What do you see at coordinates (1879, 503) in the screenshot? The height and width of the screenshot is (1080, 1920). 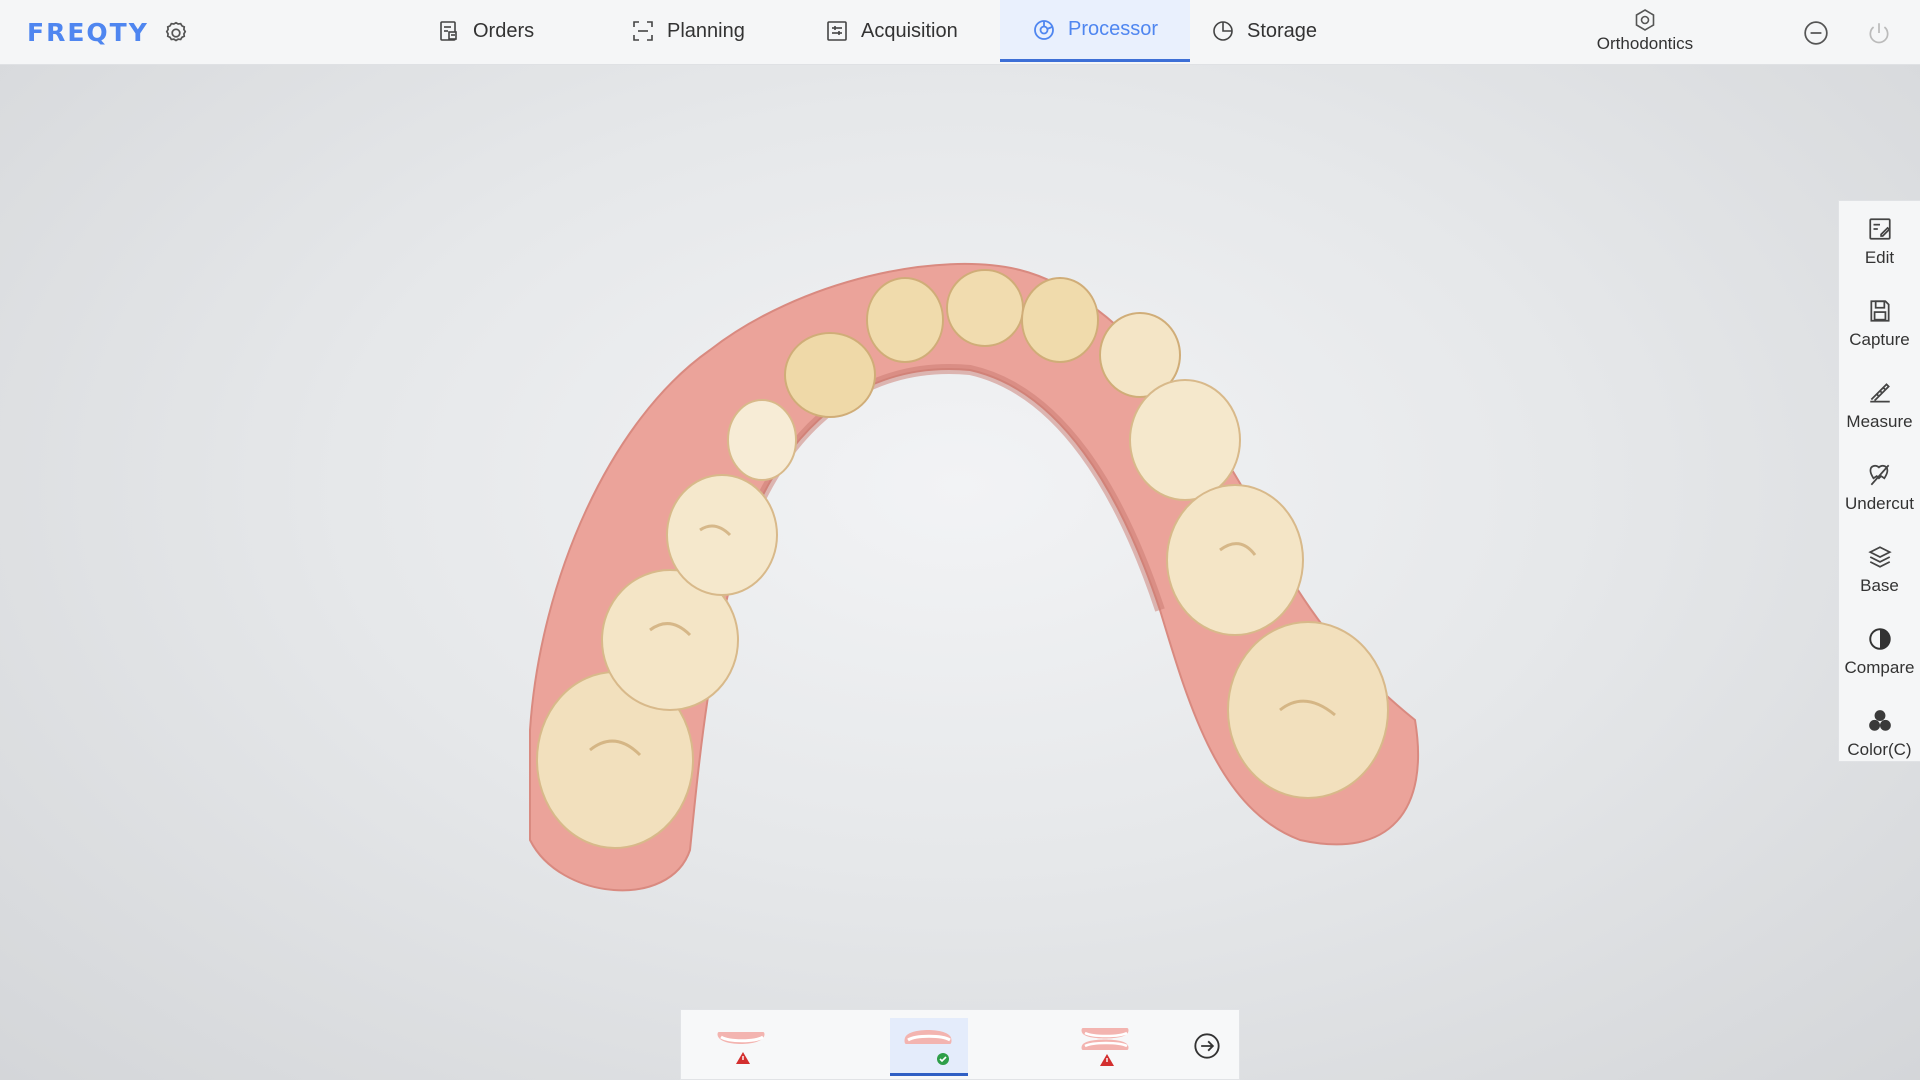 I see `tool-undercut-label: Undercut` at bounding box center [1879, 503].